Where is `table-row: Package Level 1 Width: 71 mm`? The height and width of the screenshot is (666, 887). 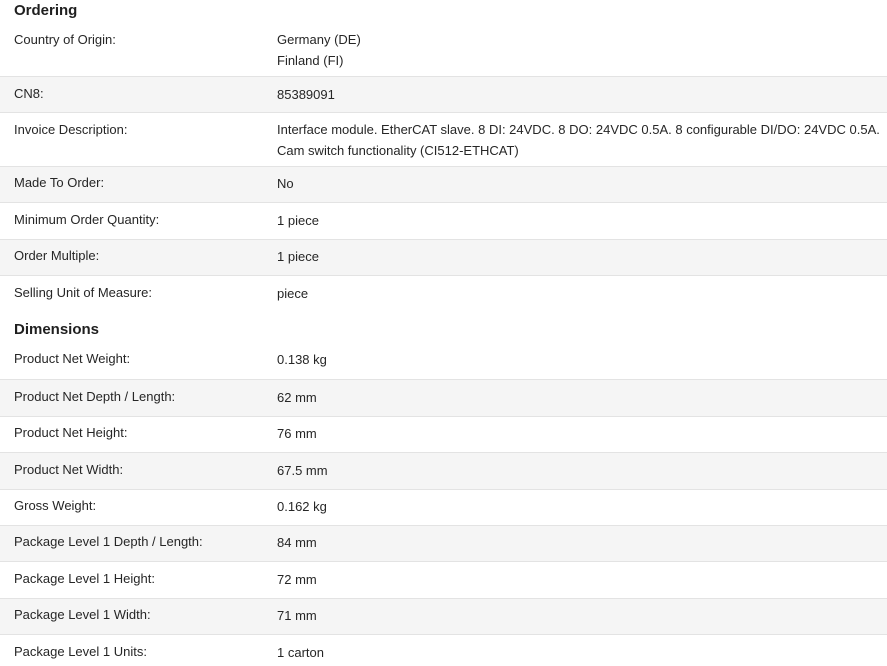
table-row: Package Level 1 Width: 71 mm is located at coordinates (443, 616).